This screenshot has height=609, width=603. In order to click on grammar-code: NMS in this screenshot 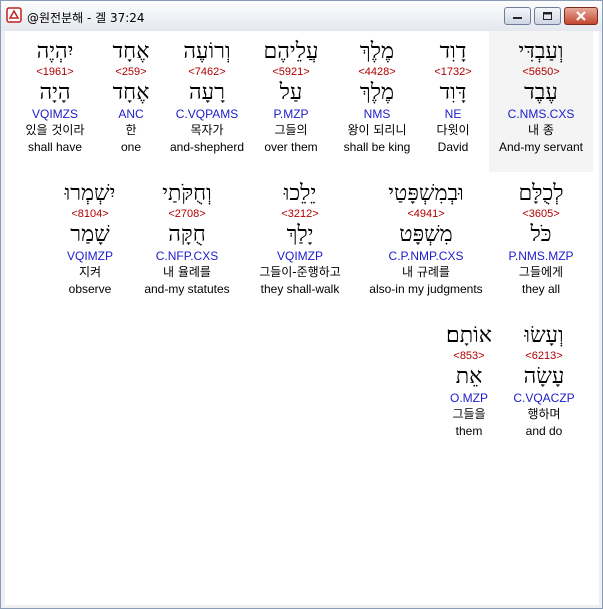, I will do `click(377, 114)`.